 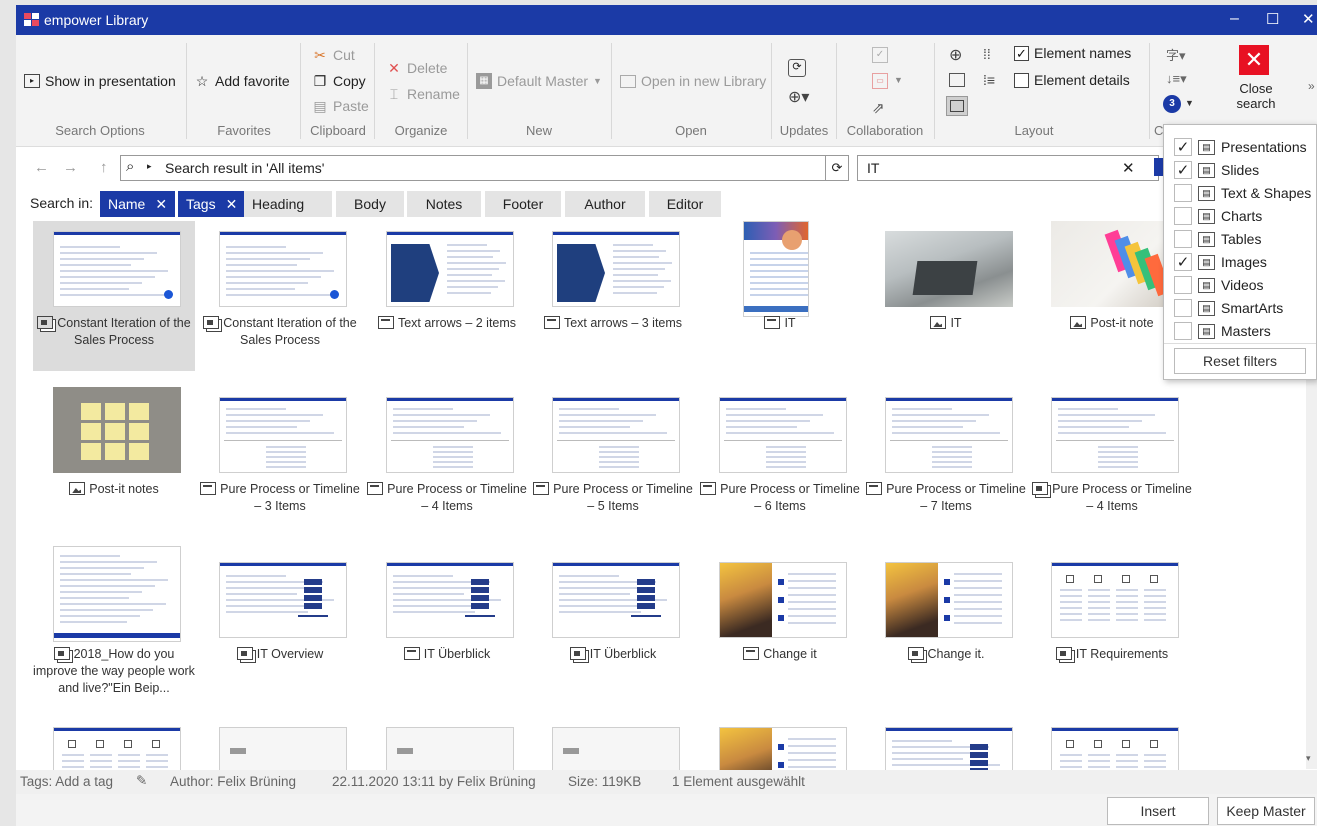 I want to click on presentation-icon: ▸, so click(x=32, y=81).